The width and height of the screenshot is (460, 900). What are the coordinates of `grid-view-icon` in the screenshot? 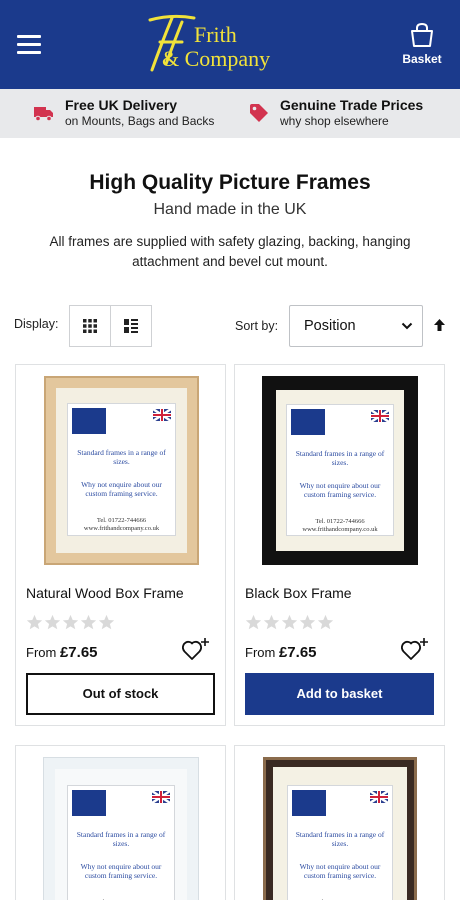 It's located at (90, 326).